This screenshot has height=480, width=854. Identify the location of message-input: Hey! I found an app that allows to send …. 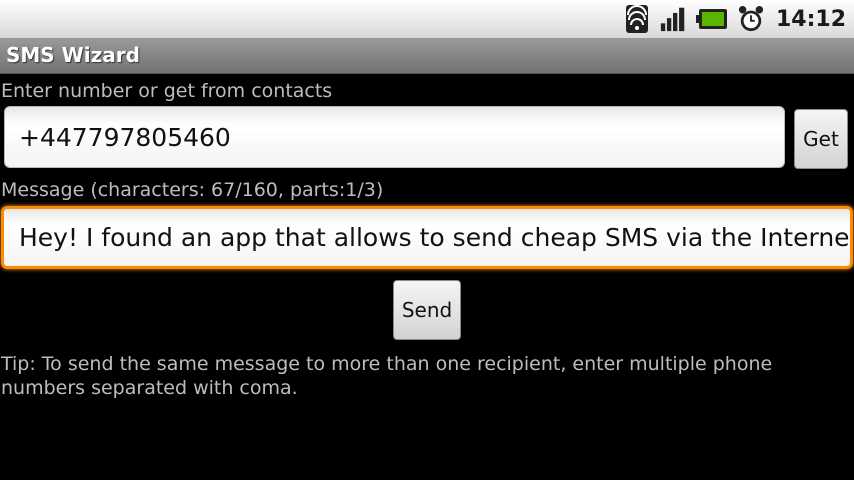
(427, 237).